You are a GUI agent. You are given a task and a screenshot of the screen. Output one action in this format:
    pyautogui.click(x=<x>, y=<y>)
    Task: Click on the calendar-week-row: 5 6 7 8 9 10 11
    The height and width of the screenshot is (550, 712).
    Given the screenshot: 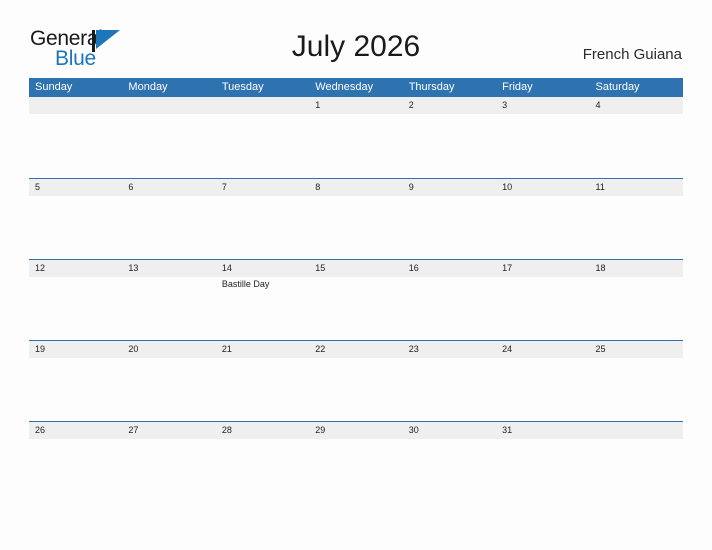 What is the action you would take?
    pyautogui.click(x=356, y=218)
    